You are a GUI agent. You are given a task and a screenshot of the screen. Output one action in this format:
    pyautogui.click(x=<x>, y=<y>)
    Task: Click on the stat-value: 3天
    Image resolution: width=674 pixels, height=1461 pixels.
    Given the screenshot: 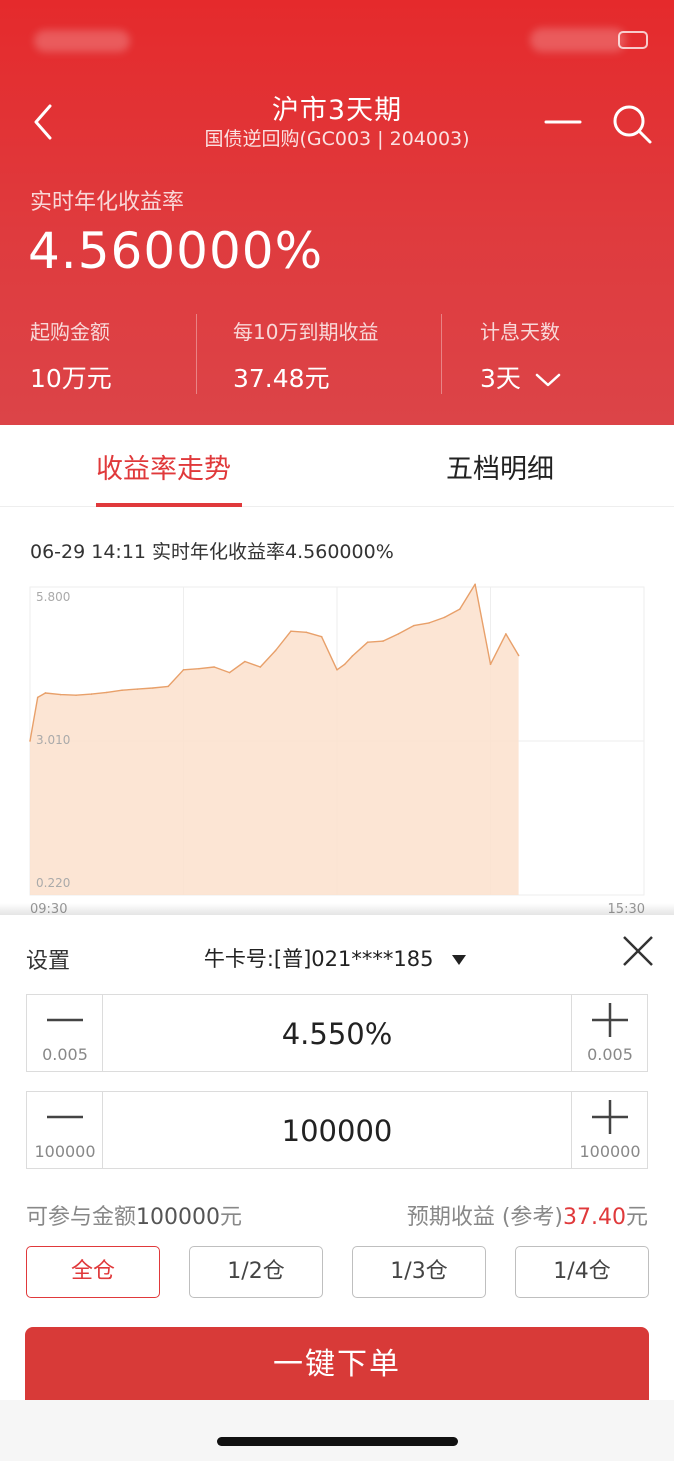 What is the action you would take?
    pyautogui.click(x=500, y=378)
    